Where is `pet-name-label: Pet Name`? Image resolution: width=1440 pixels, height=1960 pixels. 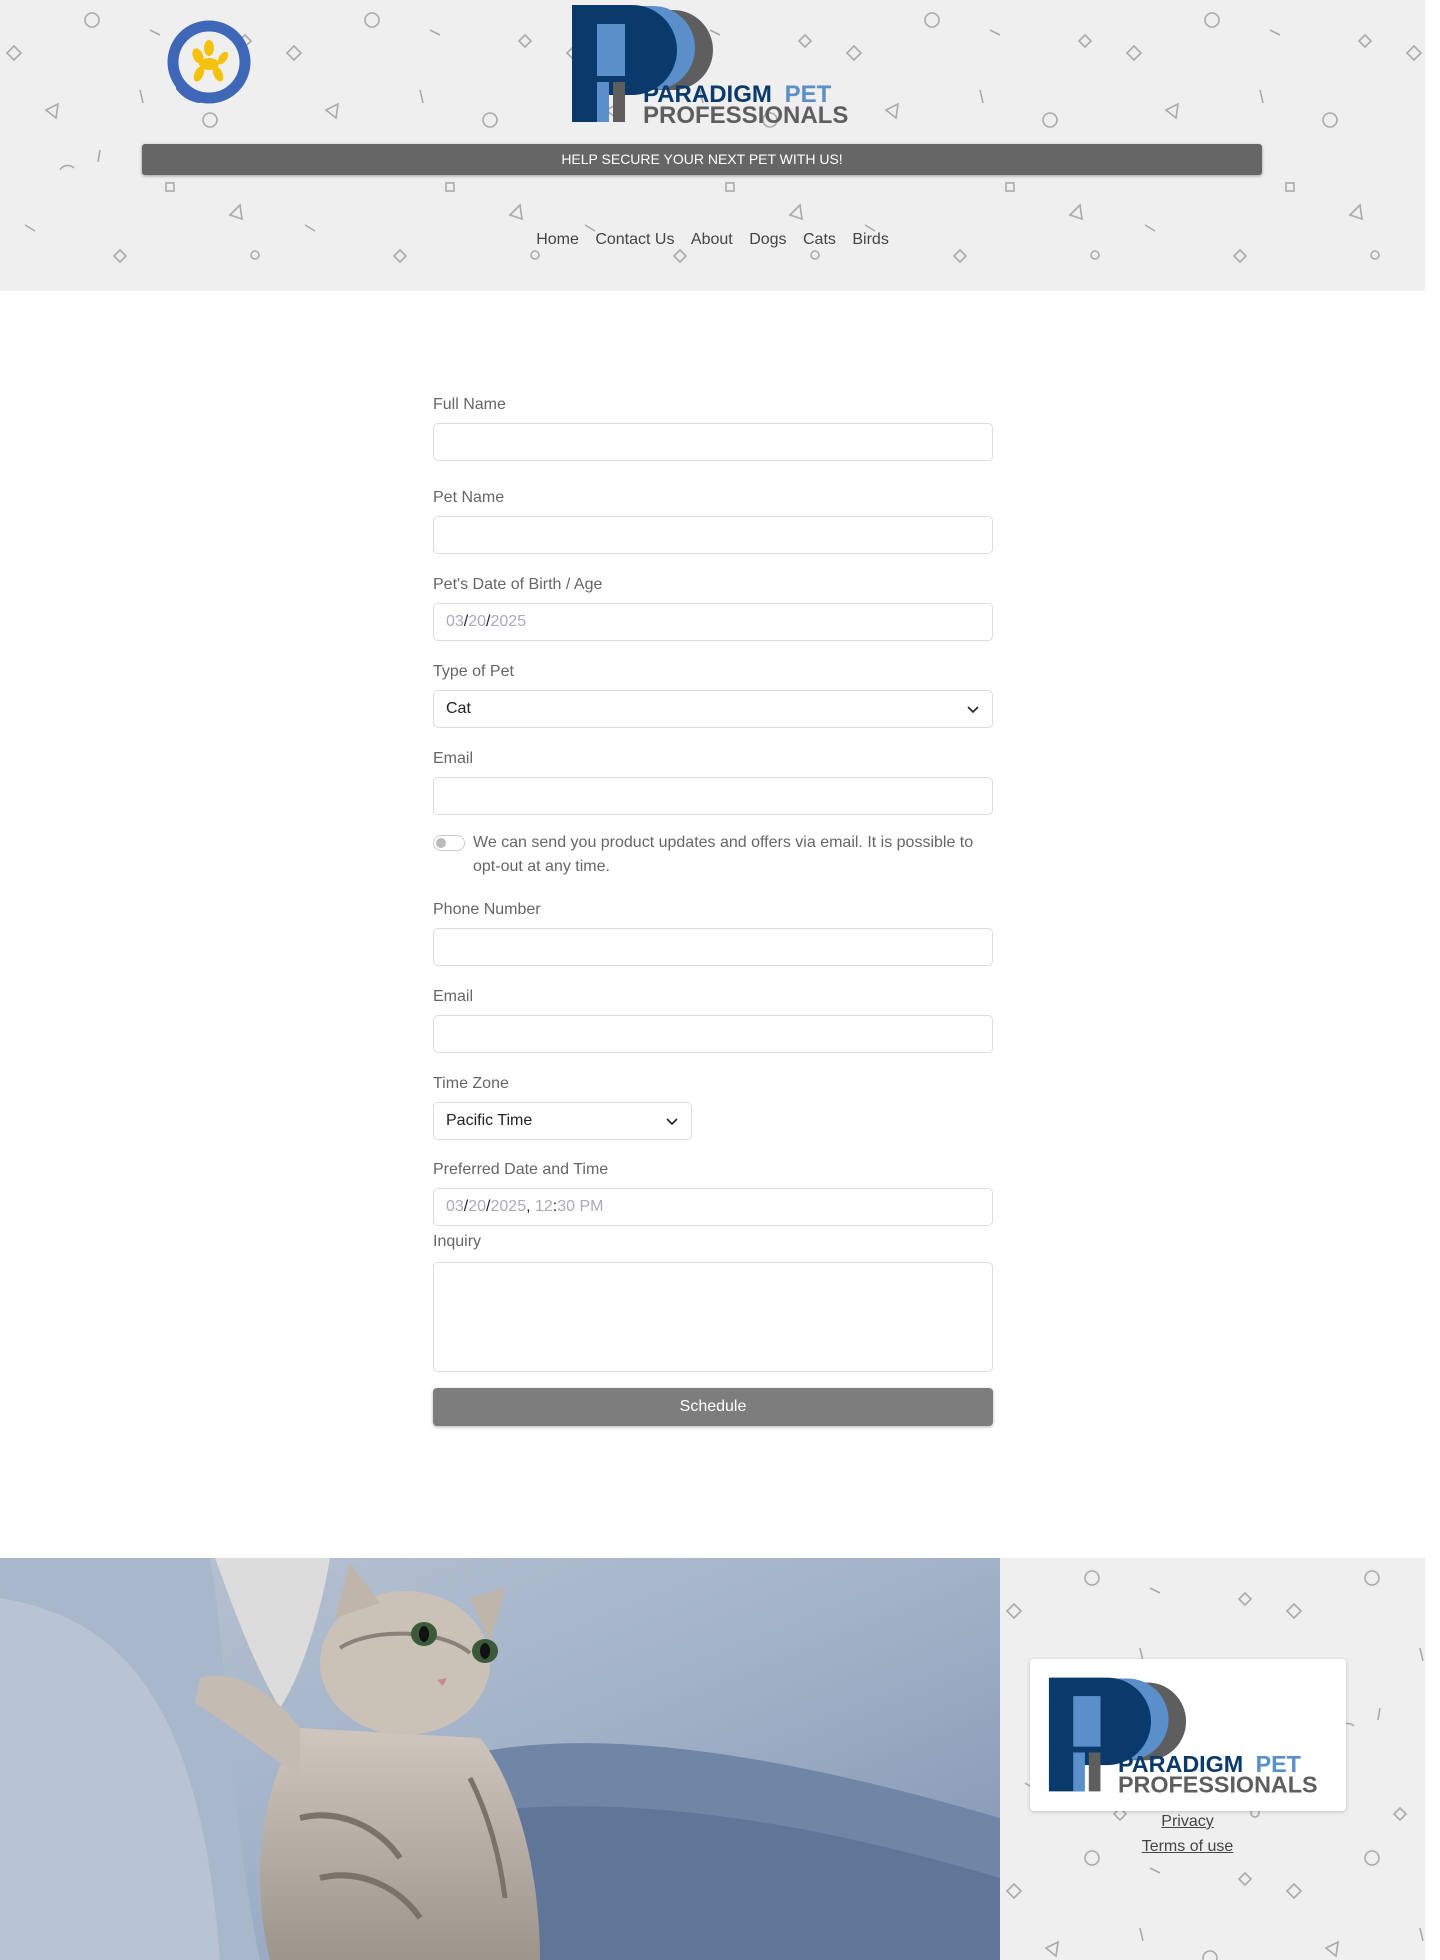 pet-name-label: Pet Name is located at coordinates (469, 497).